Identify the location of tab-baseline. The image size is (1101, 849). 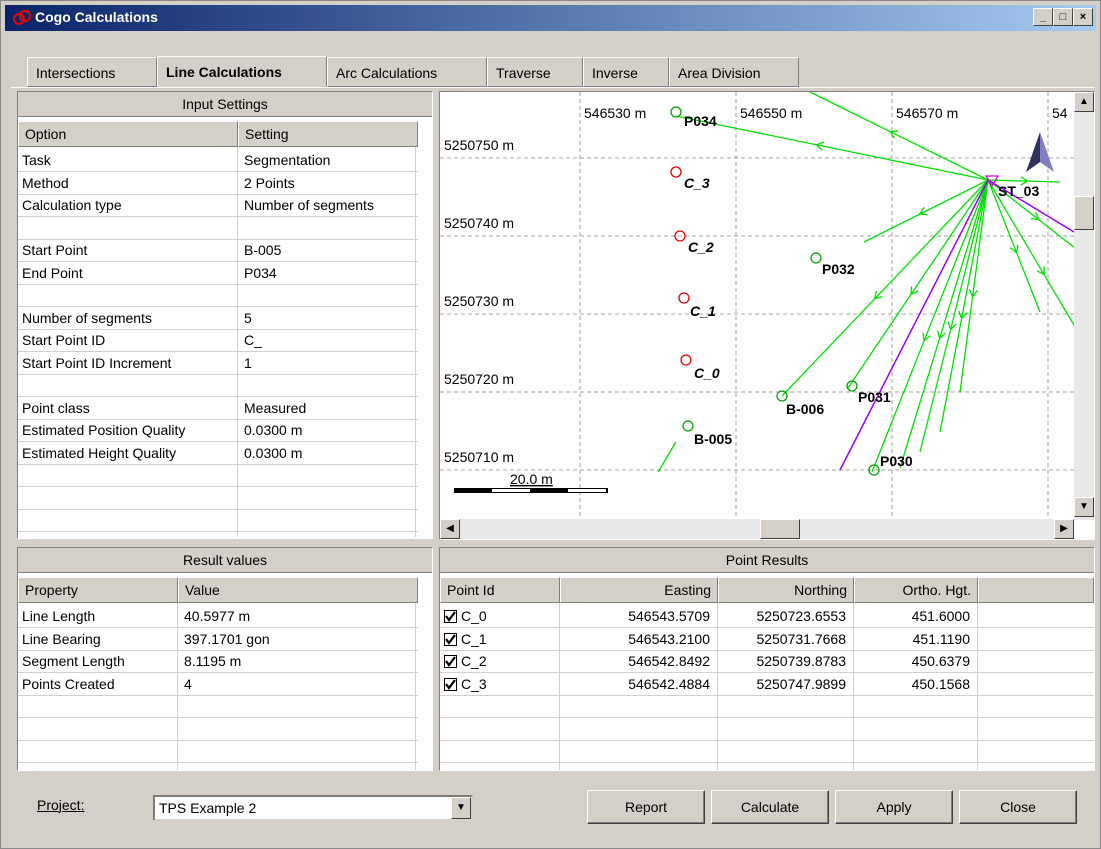
(553, 87).